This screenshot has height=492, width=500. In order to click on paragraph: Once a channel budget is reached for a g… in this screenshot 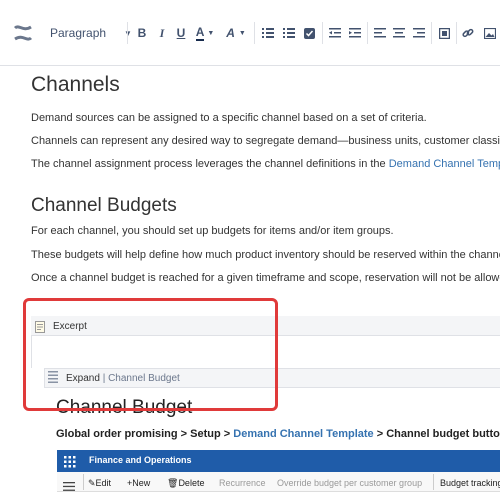, I will do `click(265, 278)`.